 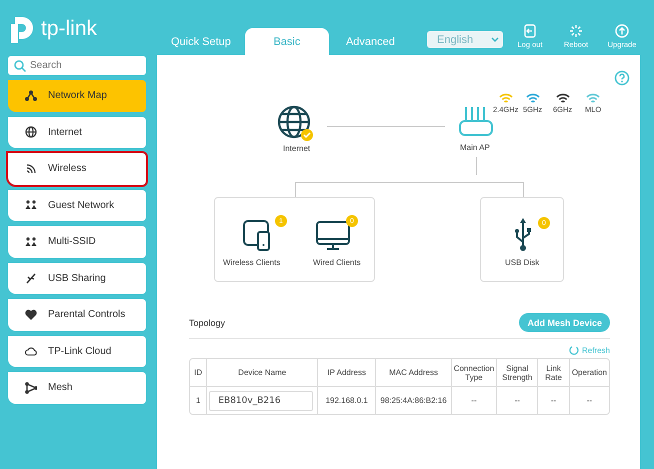 What do you see at coordinates (31, 168) in the screenshot?
I see `wifi-icon` at bounding box center [31, 168].